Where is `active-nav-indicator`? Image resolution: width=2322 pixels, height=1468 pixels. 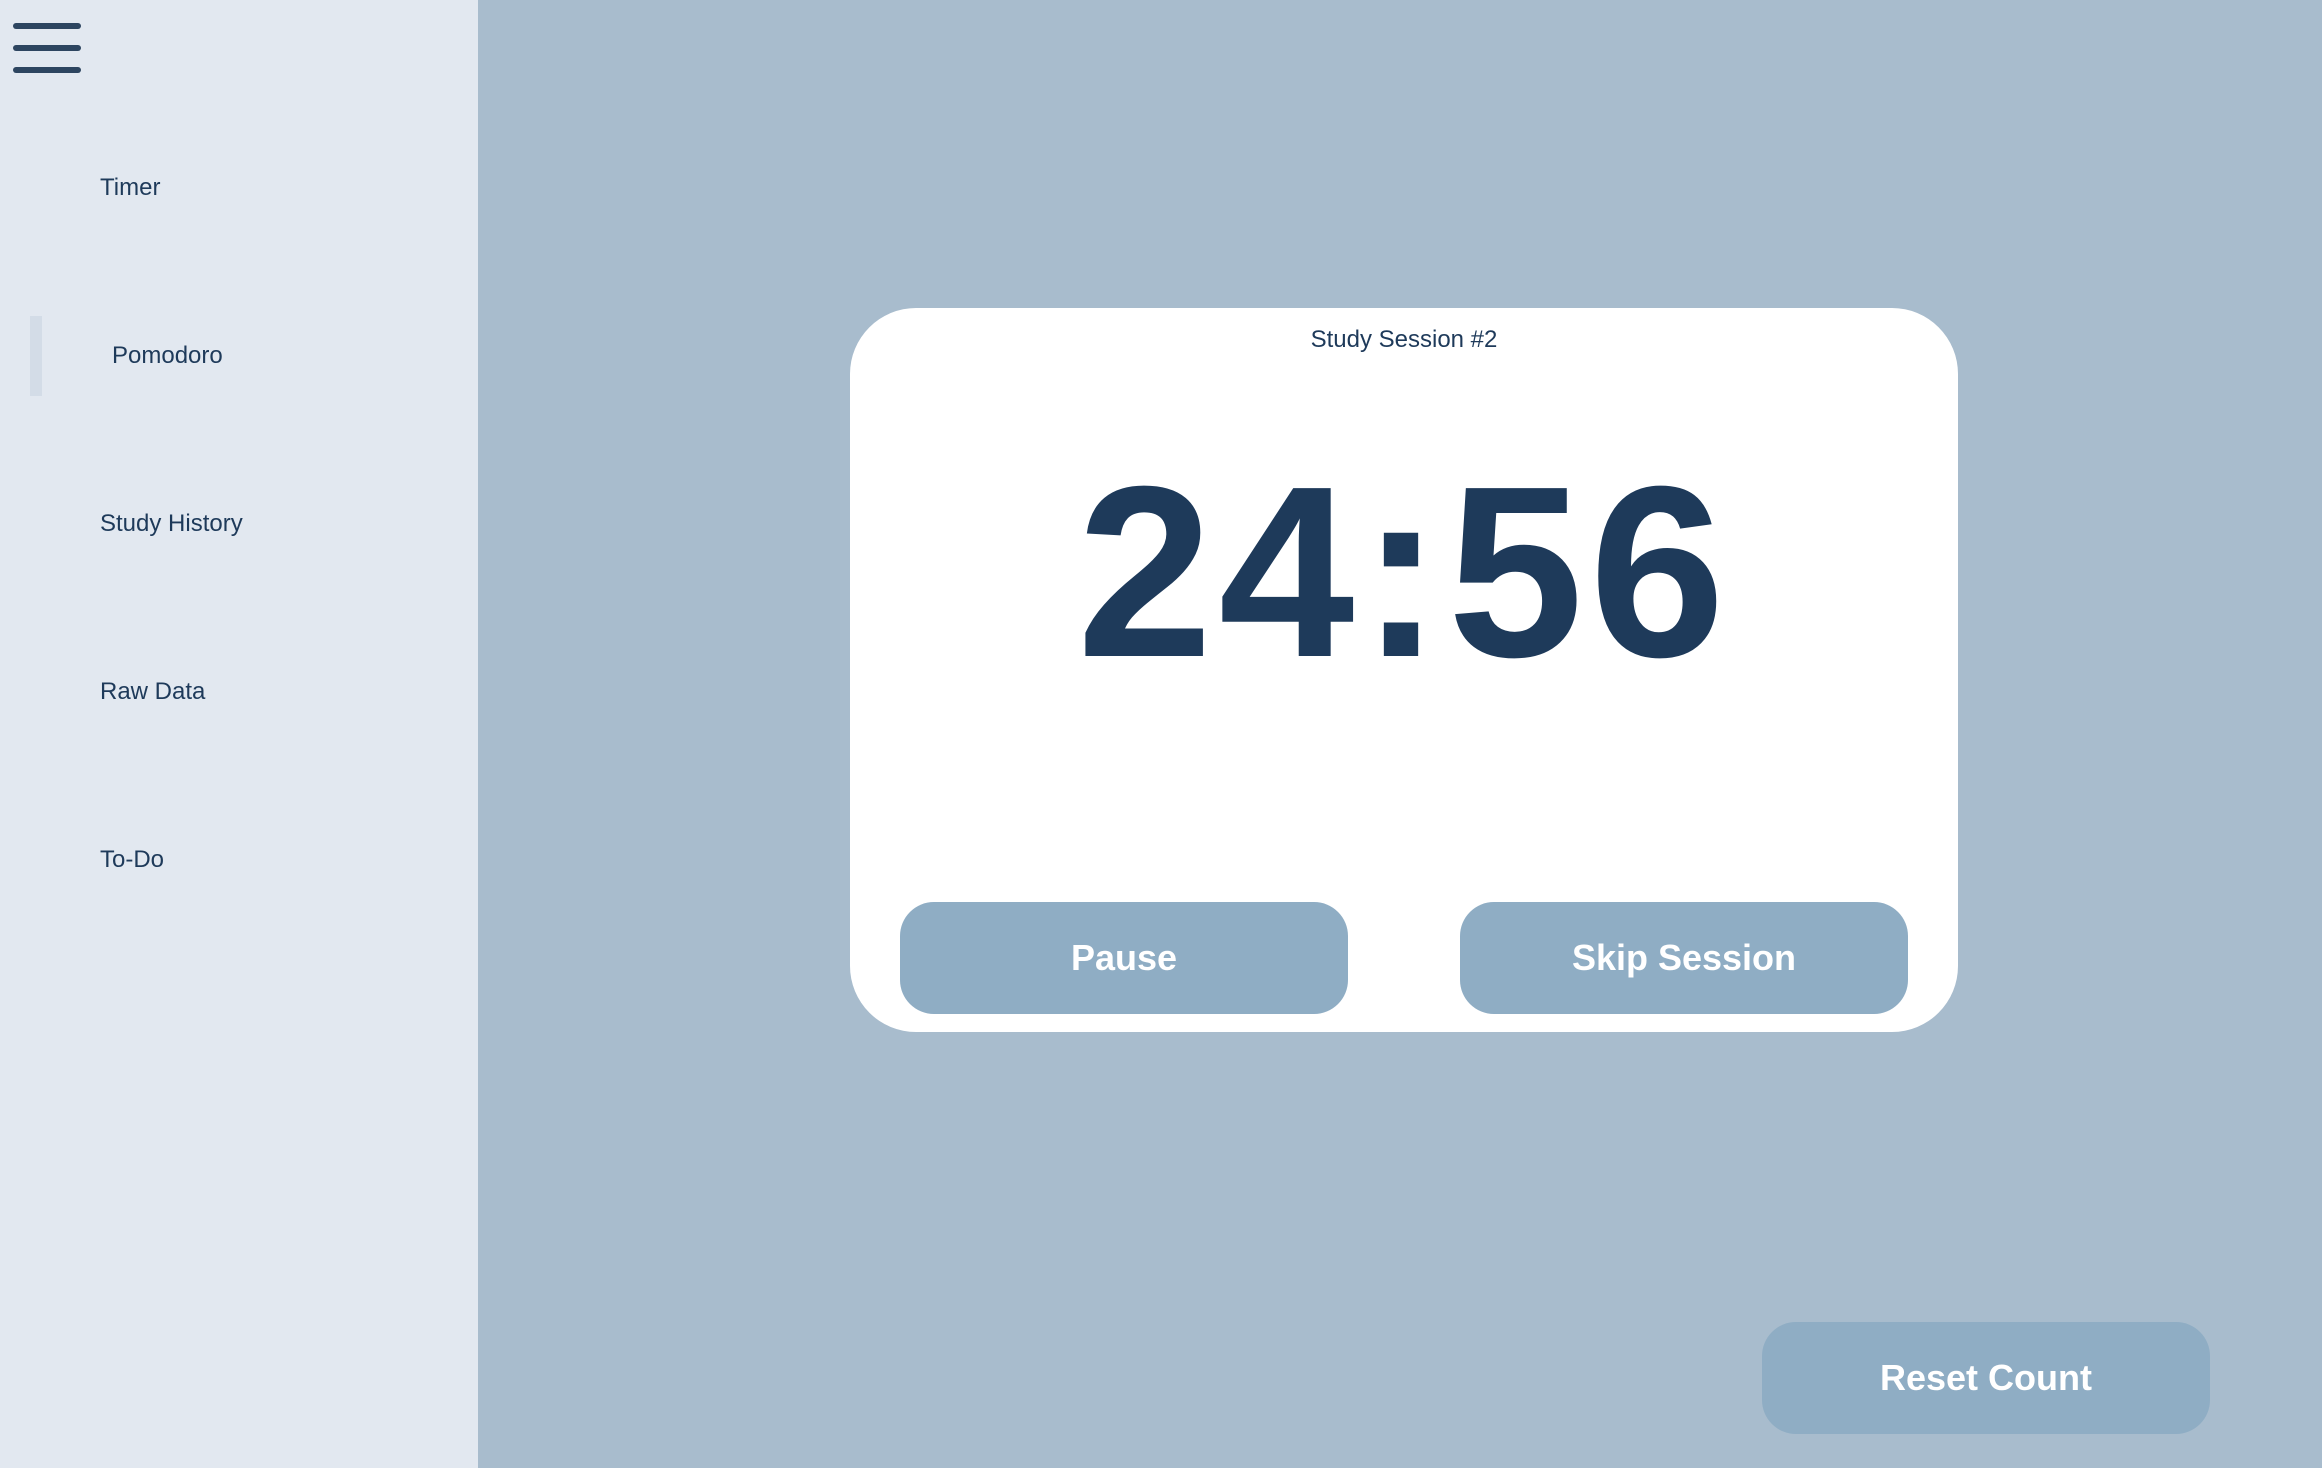 active-nav-indicator is located at coordinates (36, 356).